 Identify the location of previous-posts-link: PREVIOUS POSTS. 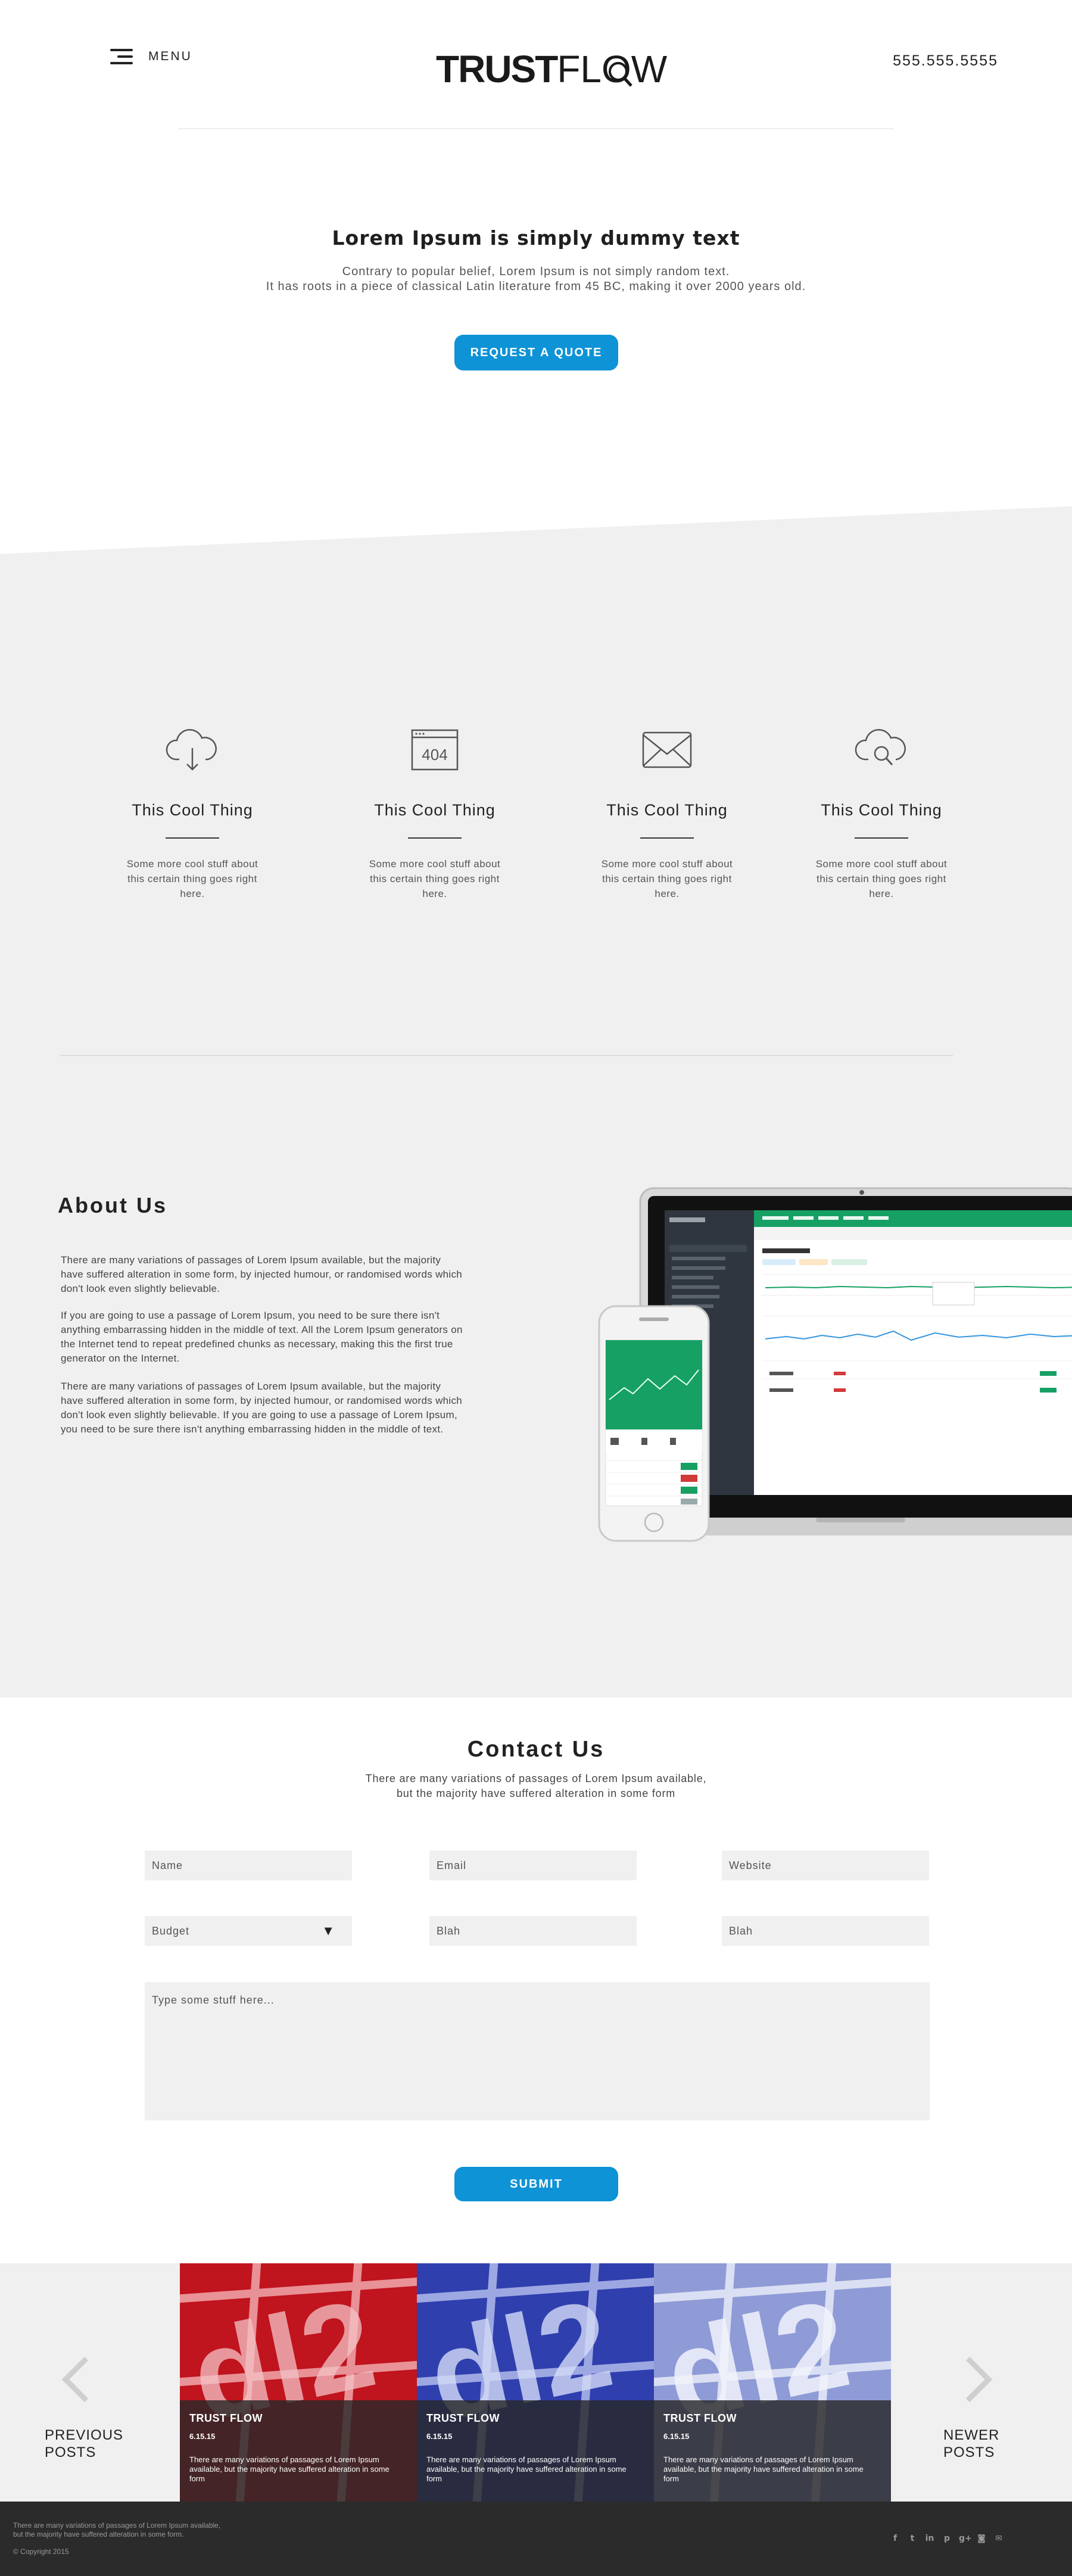
(84, 2444).